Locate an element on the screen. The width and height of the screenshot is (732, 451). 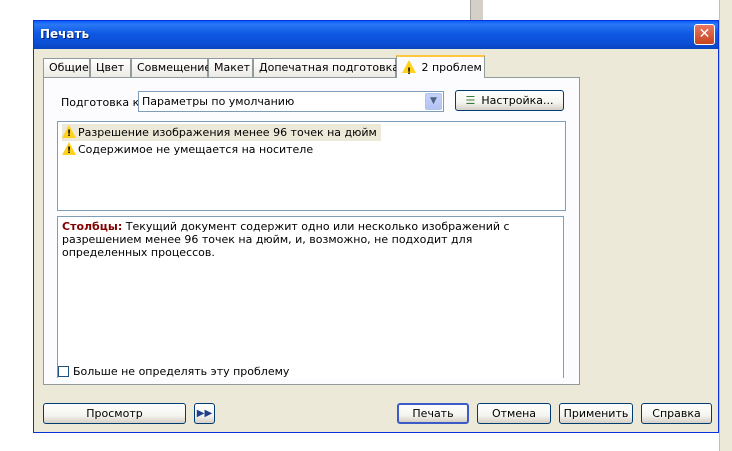
close-button: ✕ is located at coordinates (704, 34).